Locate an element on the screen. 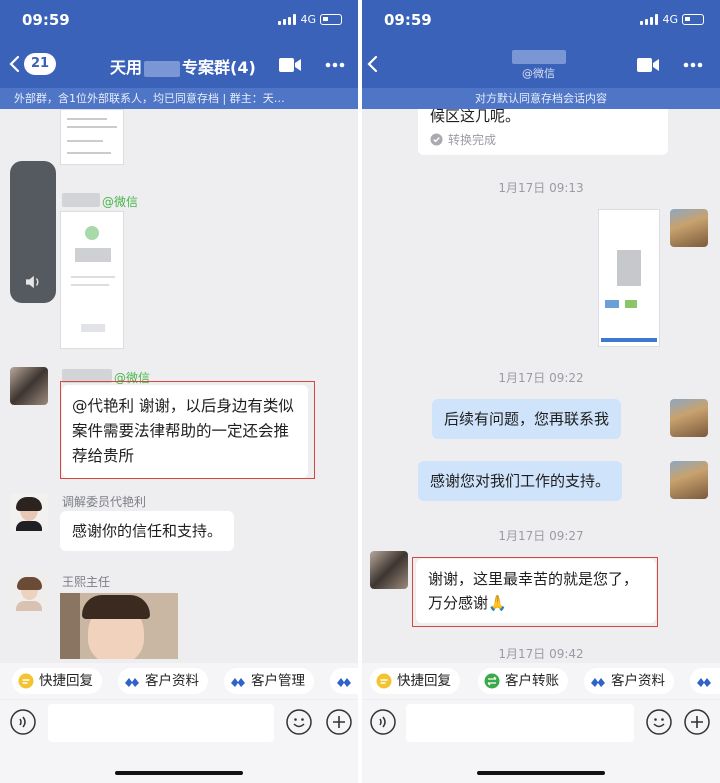  voice-transcript-card: 候区这几呢。 转换完成 is located at coordinates (543, 132).